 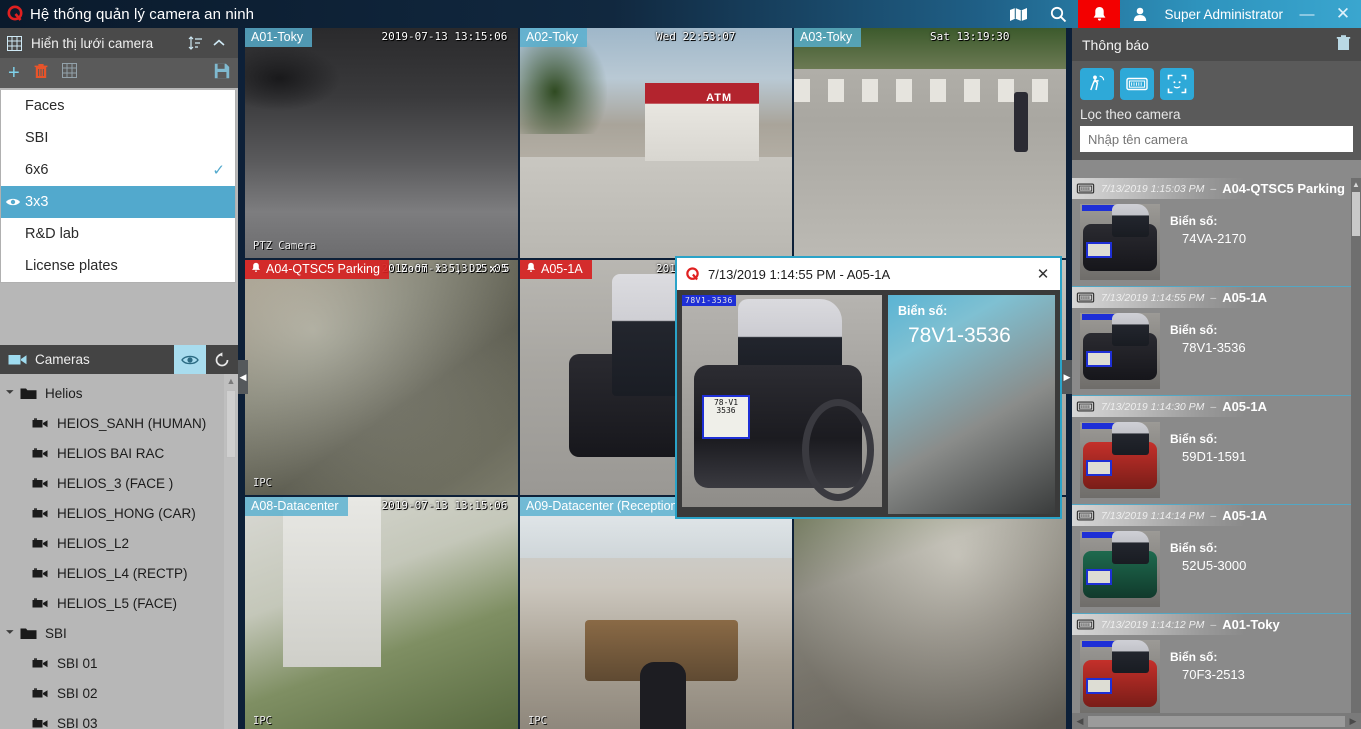 I want to click on scroll-right-icon: ▶, so click(x=1353, y=721).